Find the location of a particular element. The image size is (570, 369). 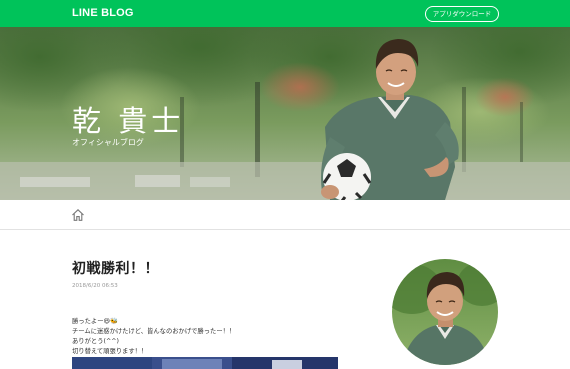

post-line: ありがとう(^^) is located at coordinates (95, 341).